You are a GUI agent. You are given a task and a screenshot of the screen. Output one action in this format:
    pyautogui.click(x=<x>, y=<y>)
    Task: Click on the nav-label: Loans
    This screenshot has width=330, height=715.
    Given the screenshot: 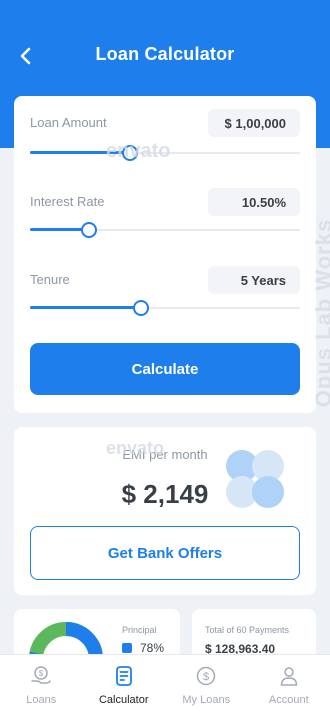 What is the action you would take?
    pyautogui.click(x=41, y=700)
    